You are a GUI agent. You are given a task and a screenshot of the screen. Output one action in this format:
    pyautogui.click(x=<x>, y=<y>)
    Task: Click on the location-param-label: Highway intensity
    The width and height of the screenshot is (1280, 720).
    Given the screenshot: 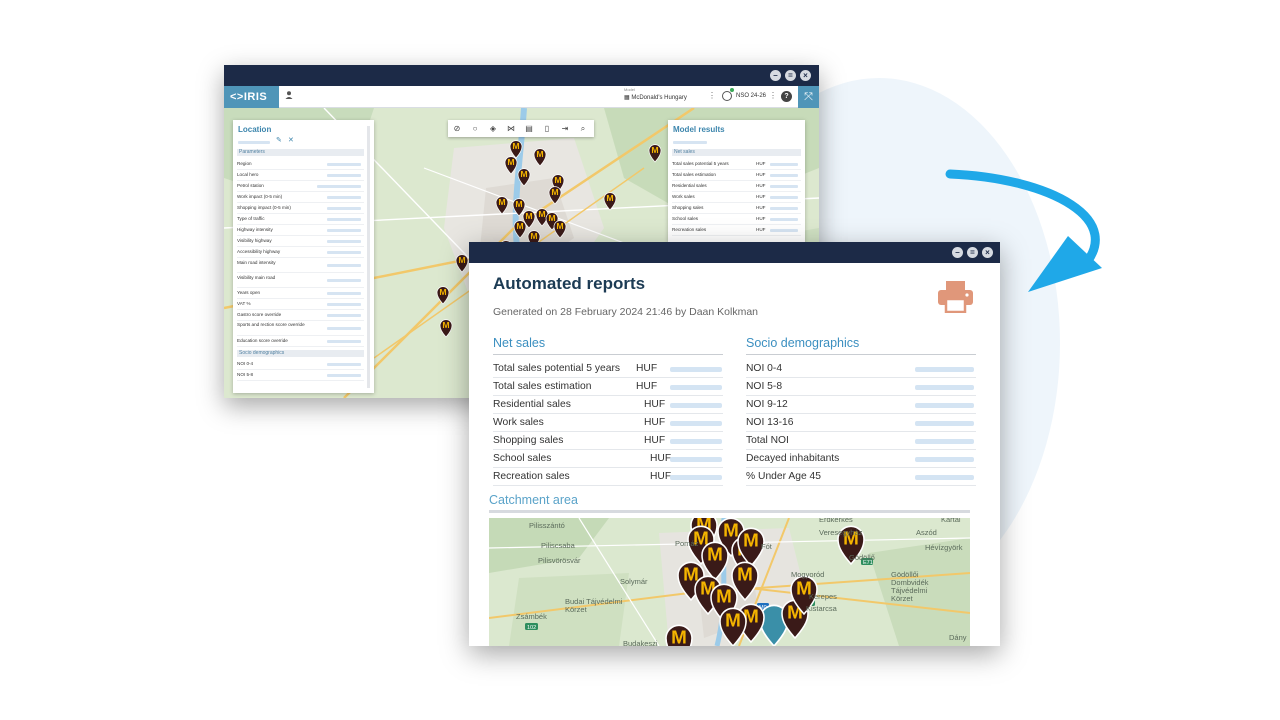 What is the action you would take?
    pyautogui.click(x=255, y=229)
    